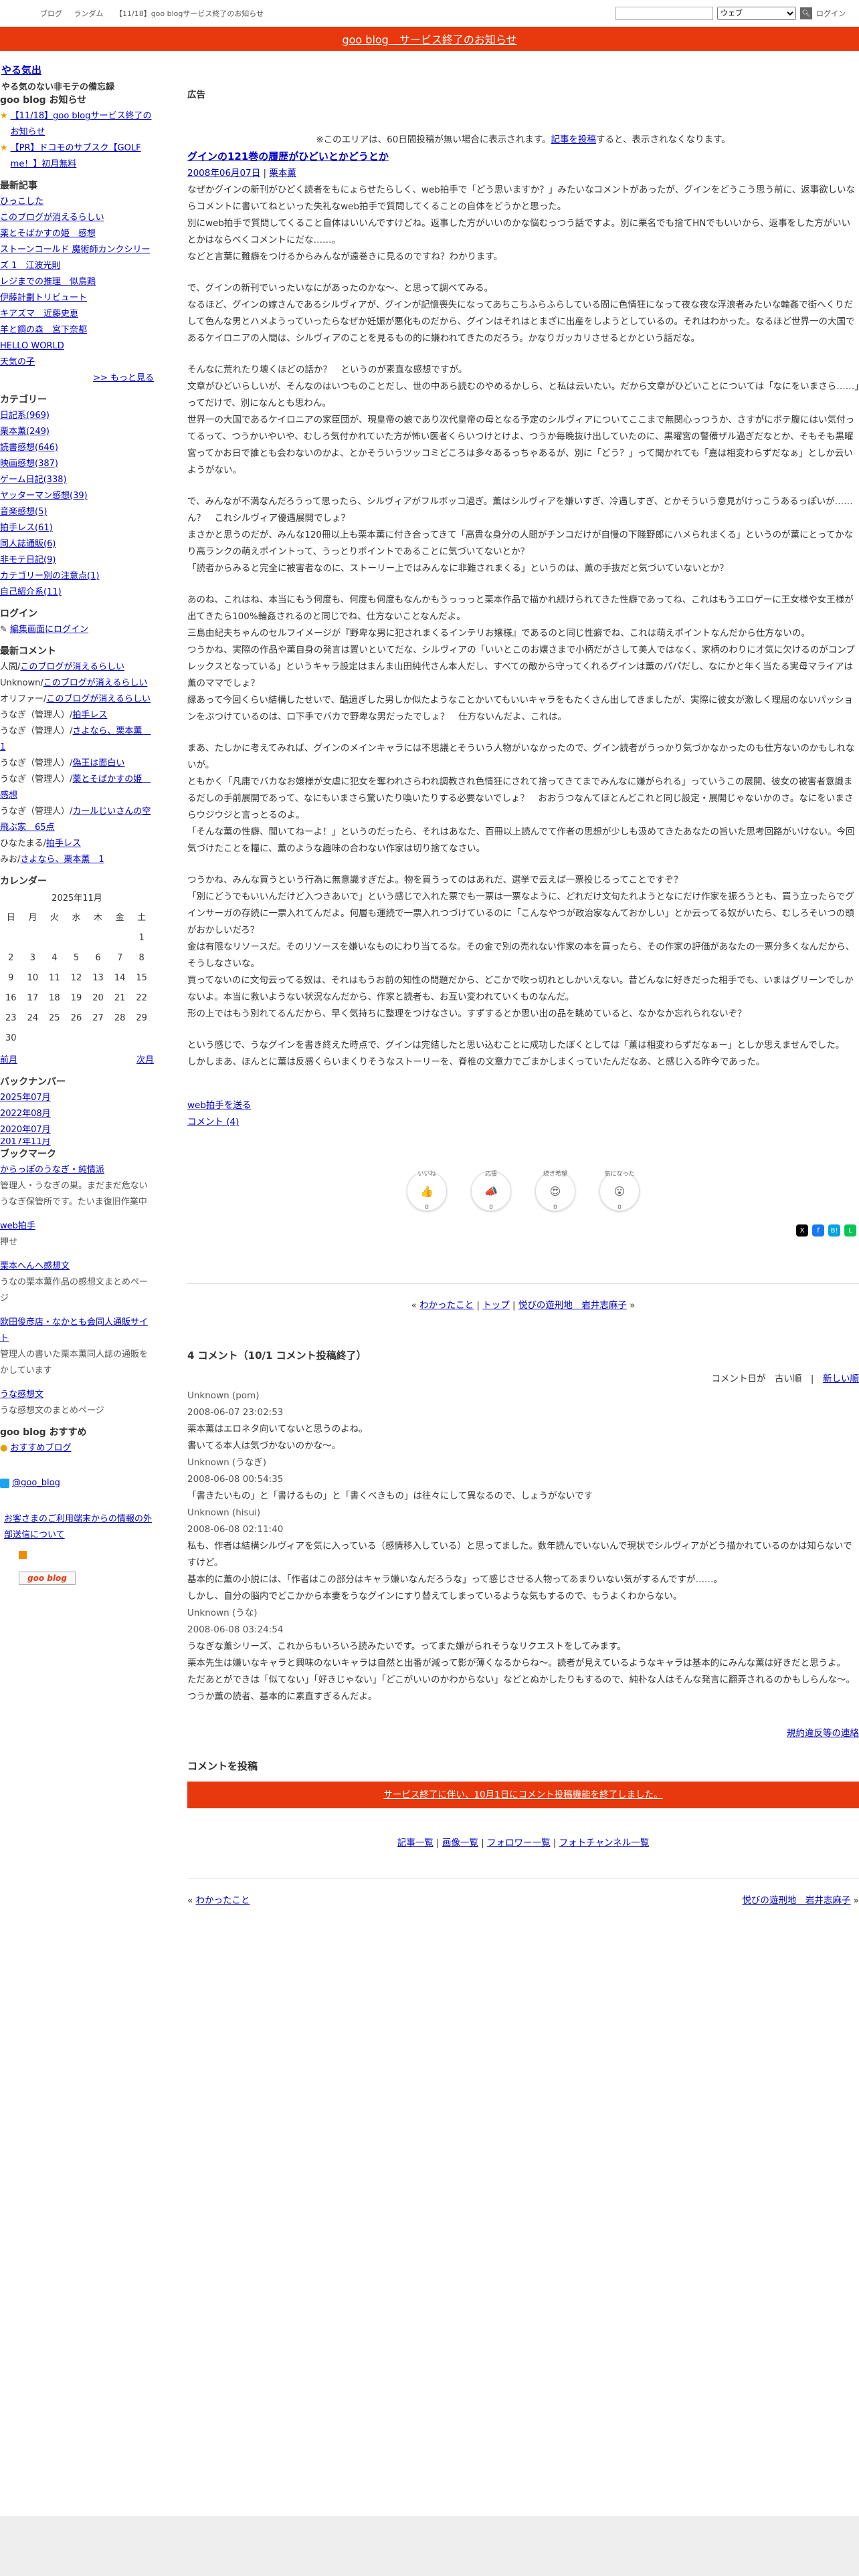  I want to click on external-send-notice-link: お客さまのご利用端末からの情報の外部送信について, so click(78, 1527).